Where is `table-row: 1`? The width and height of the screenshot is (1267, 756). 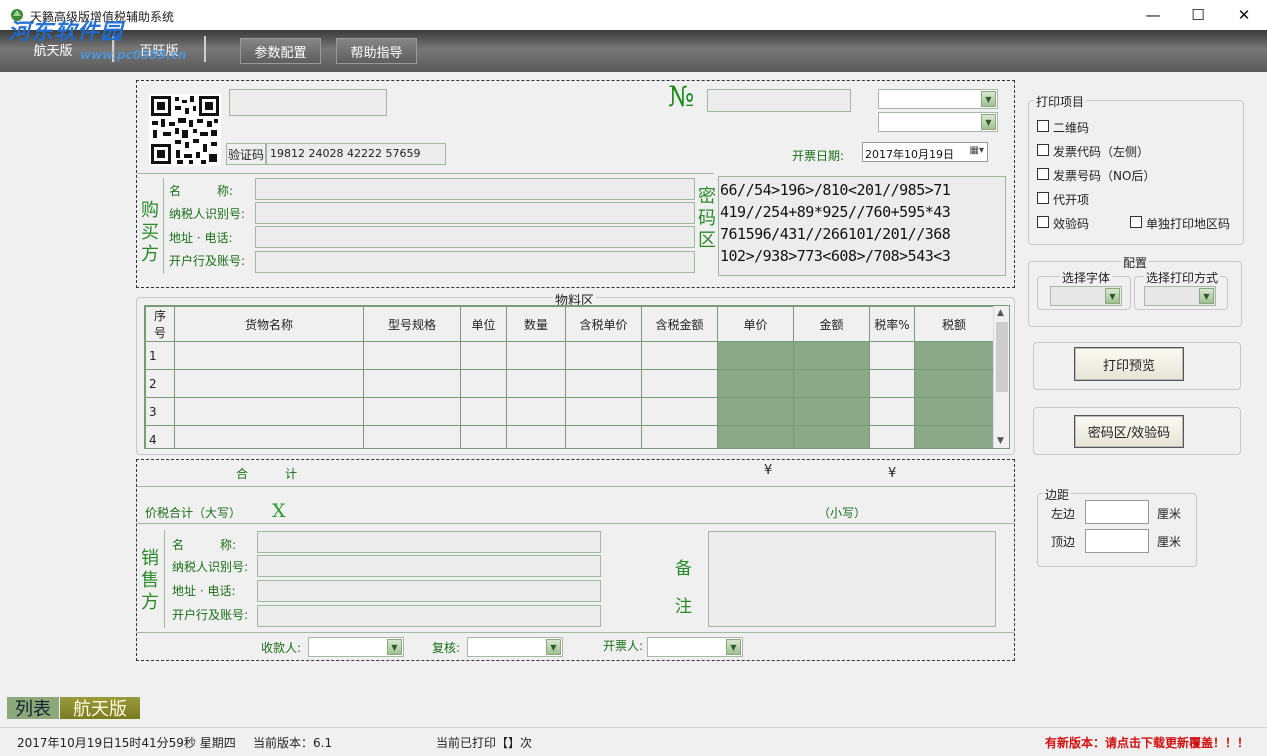 table-row: 1 is located at coordinates (569, 355).